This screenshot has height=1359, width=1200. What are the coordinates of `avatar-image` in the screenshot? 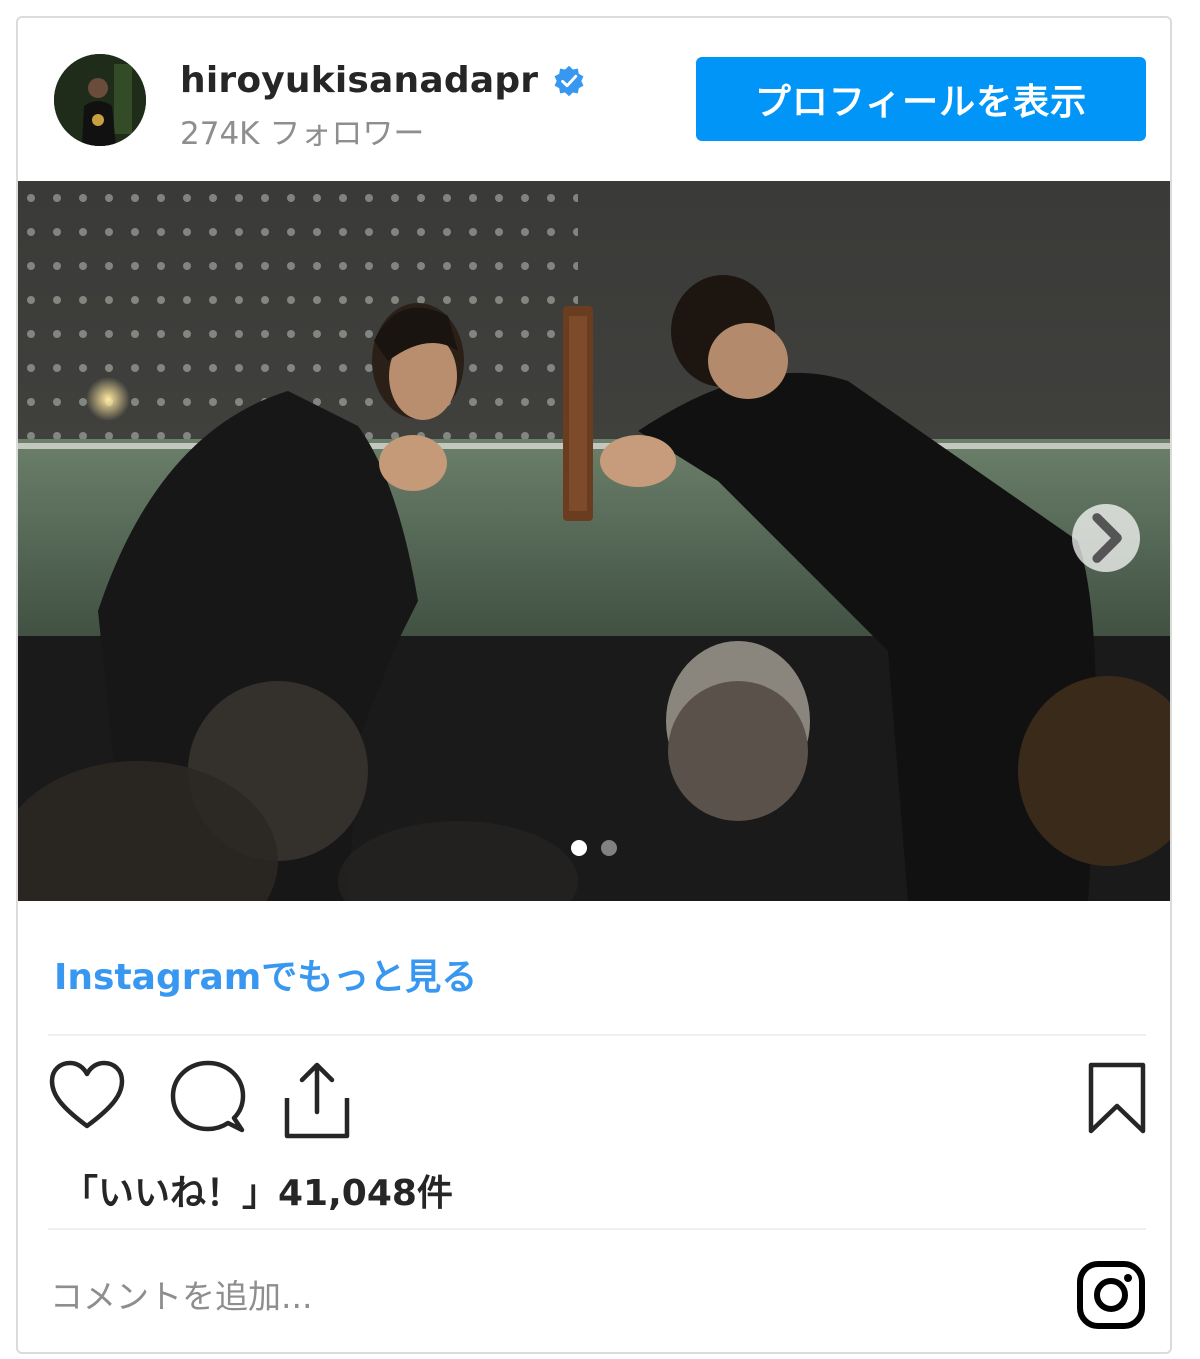 It's located at (100, 100).